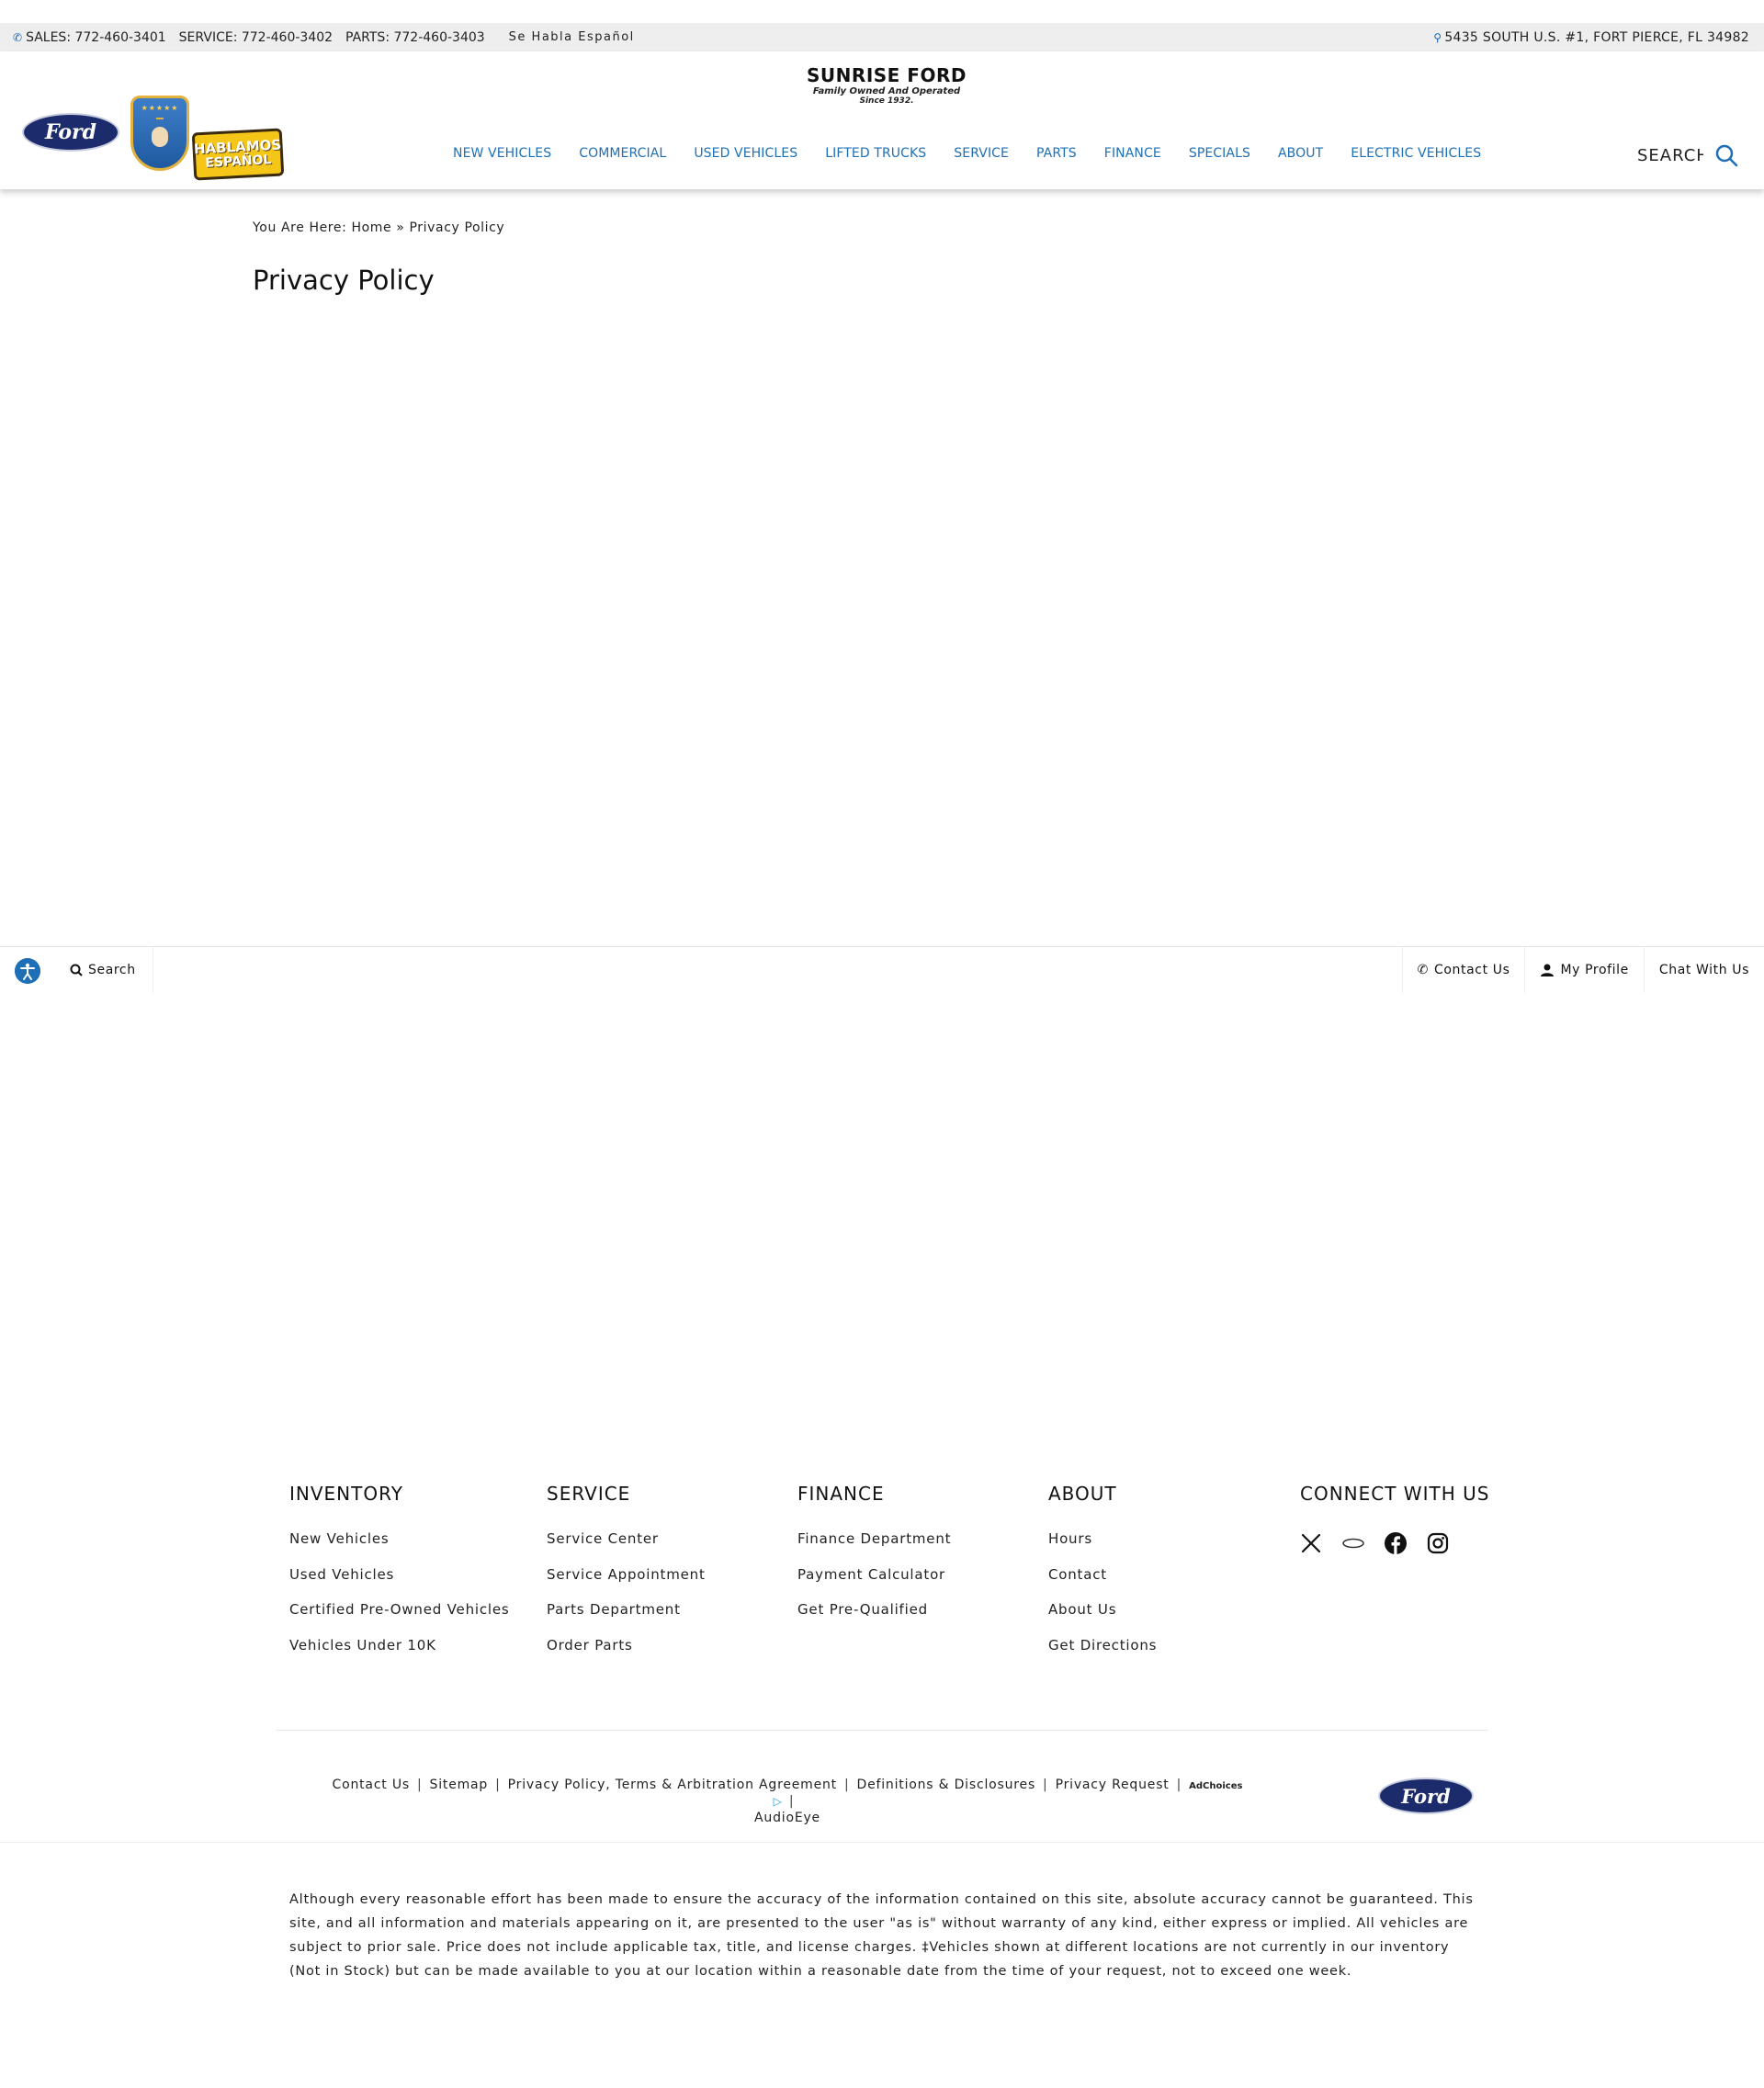 This screenshot has width=1764, height=2088. What do you see at coordinates (399, 1619) in the screenshot?
I see `footer-link: Certified Pre-Owned Vehicles` at bounding box center [399, 1619].